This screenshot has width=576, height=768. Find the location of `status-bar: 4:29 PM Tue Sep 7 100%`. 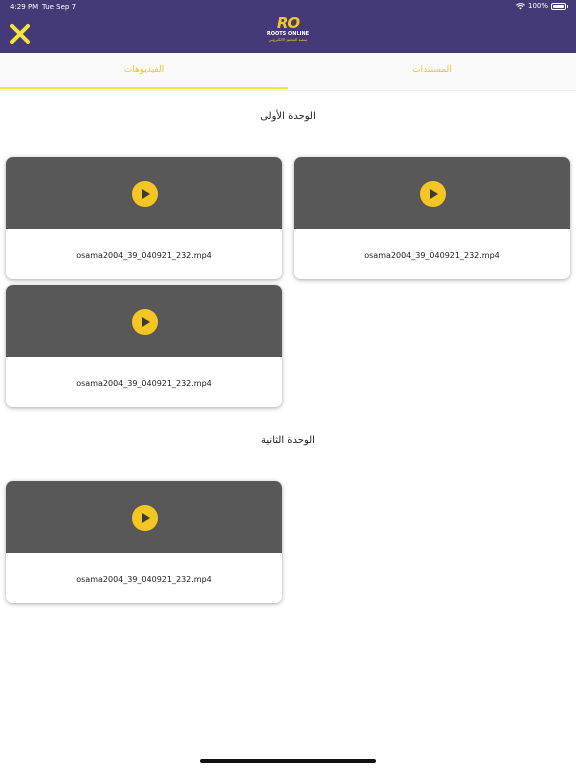

status-bar: 4:29 PM Tue Sep 7 100% is located at coordinates (288, 7).